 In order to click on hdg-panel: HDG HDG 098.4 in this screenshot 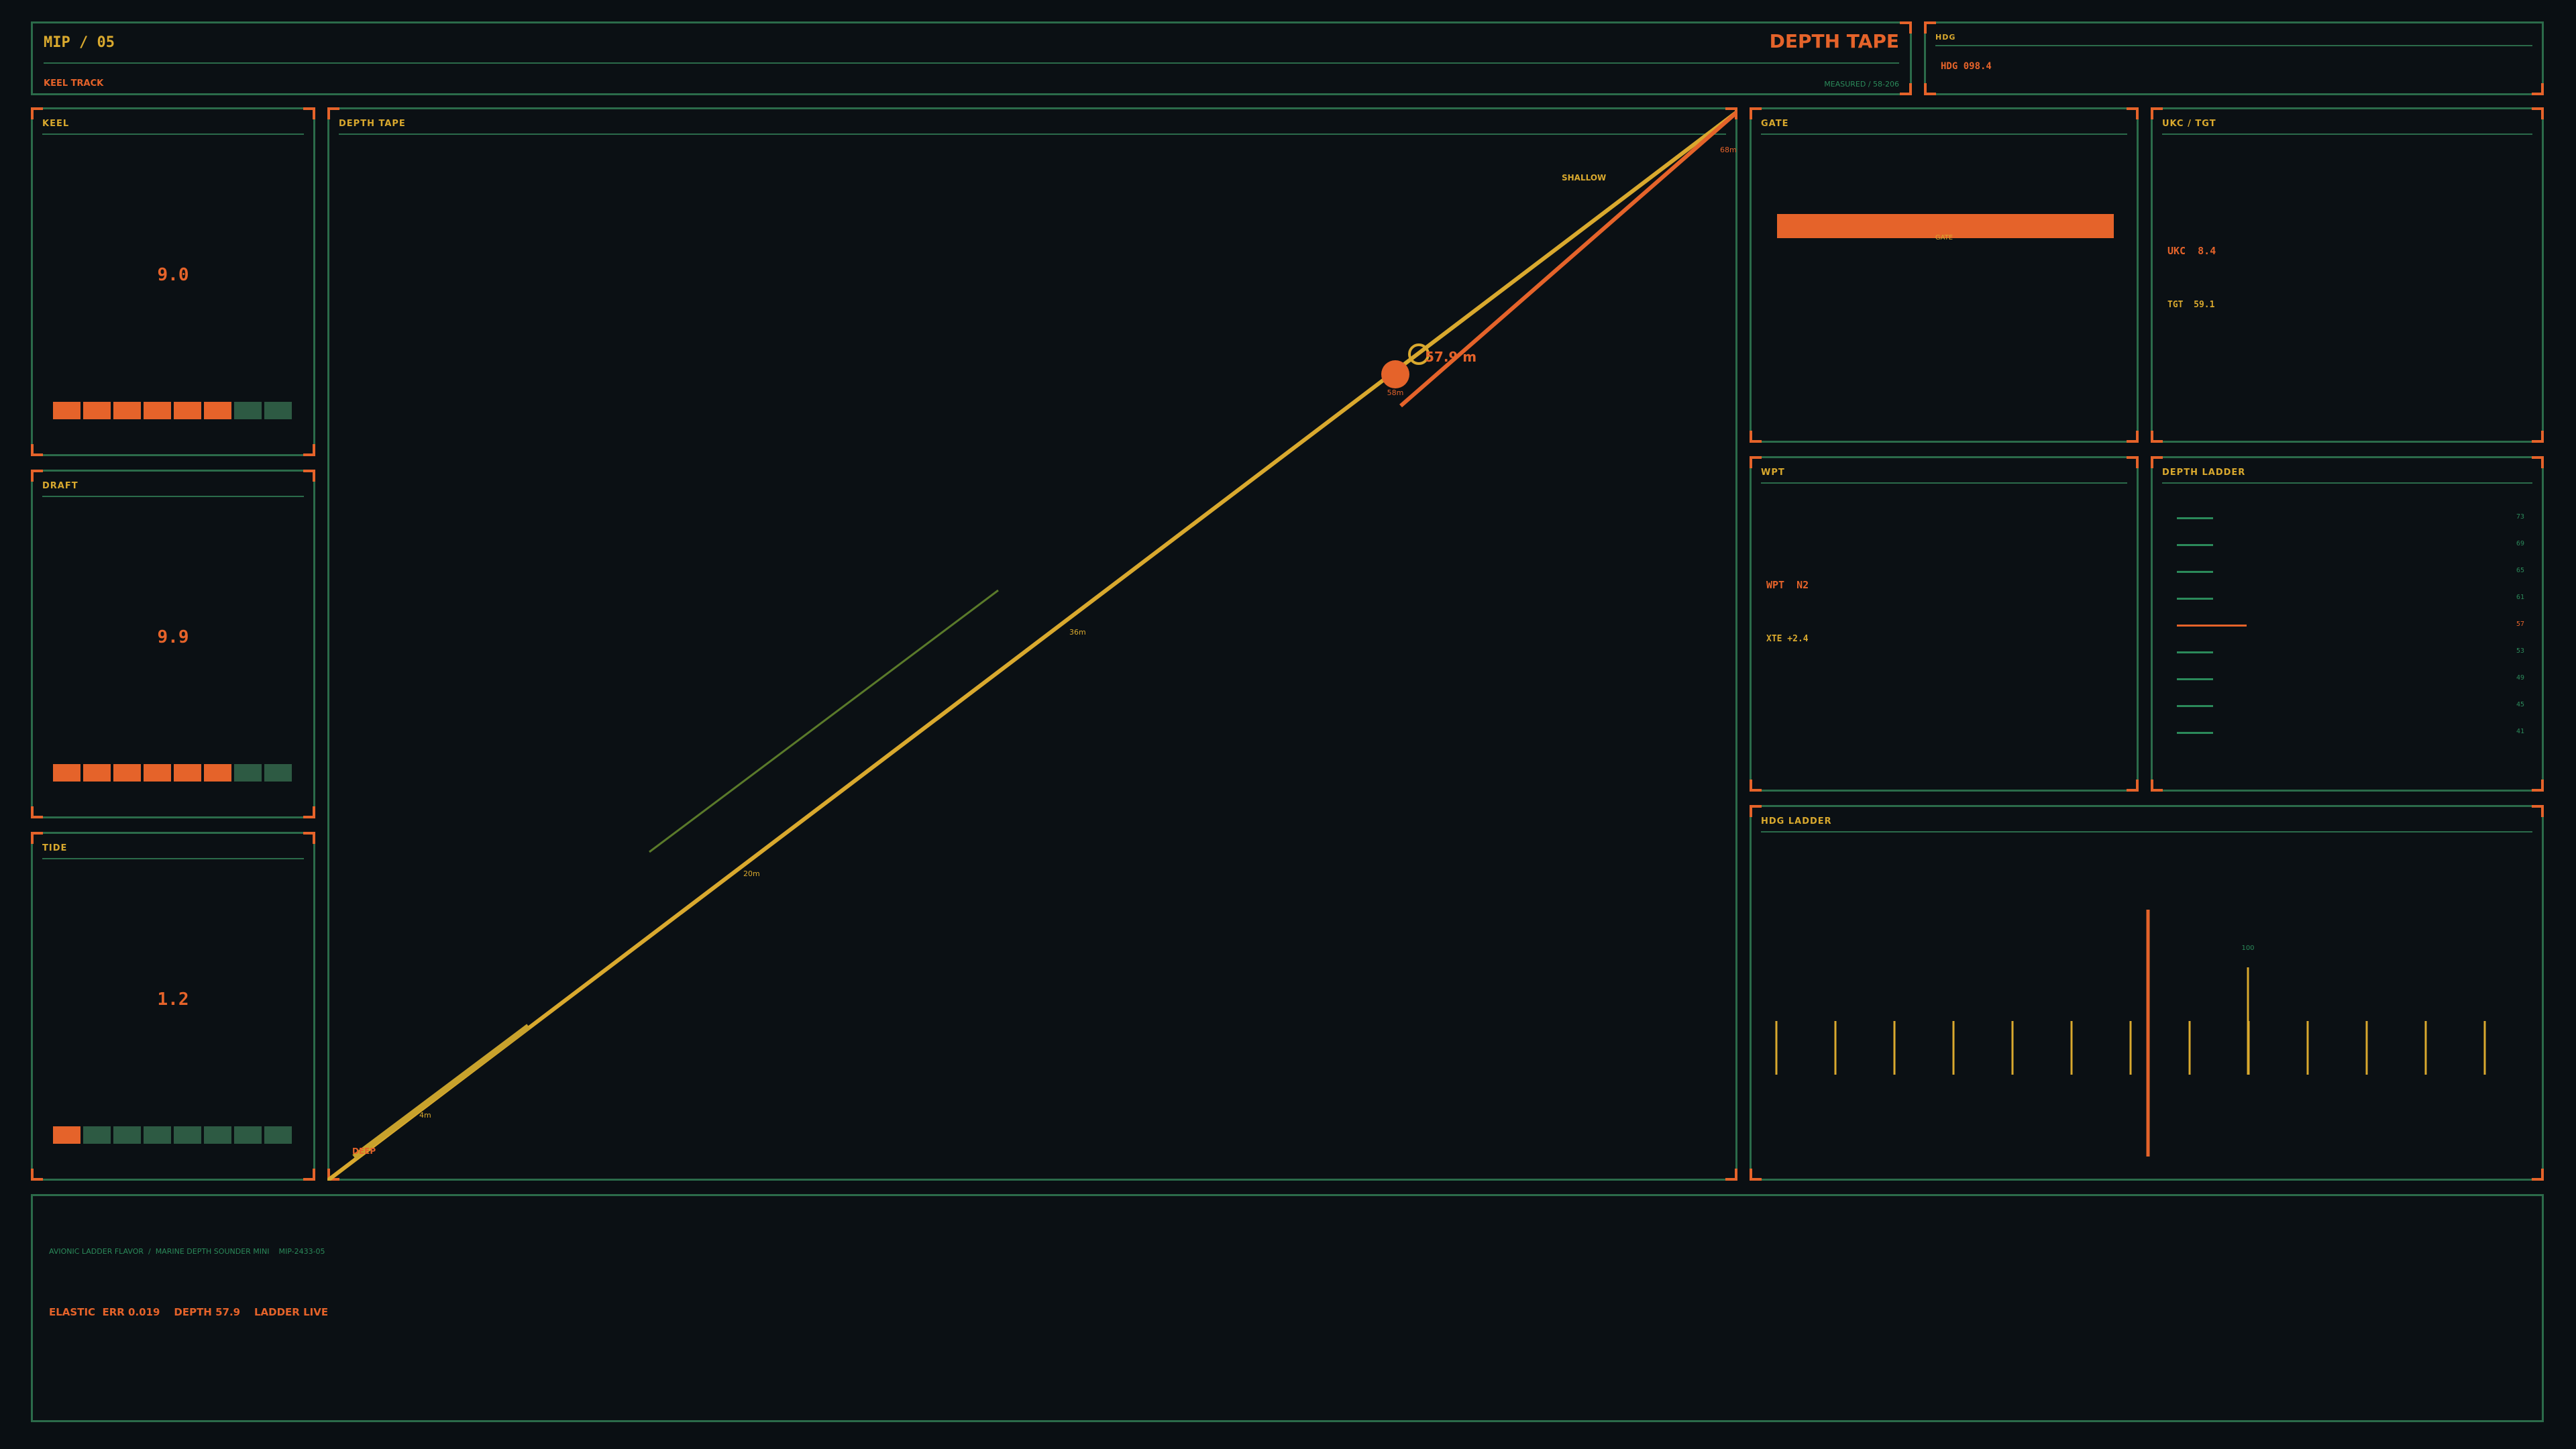, I will do `click(2234, 58)`.